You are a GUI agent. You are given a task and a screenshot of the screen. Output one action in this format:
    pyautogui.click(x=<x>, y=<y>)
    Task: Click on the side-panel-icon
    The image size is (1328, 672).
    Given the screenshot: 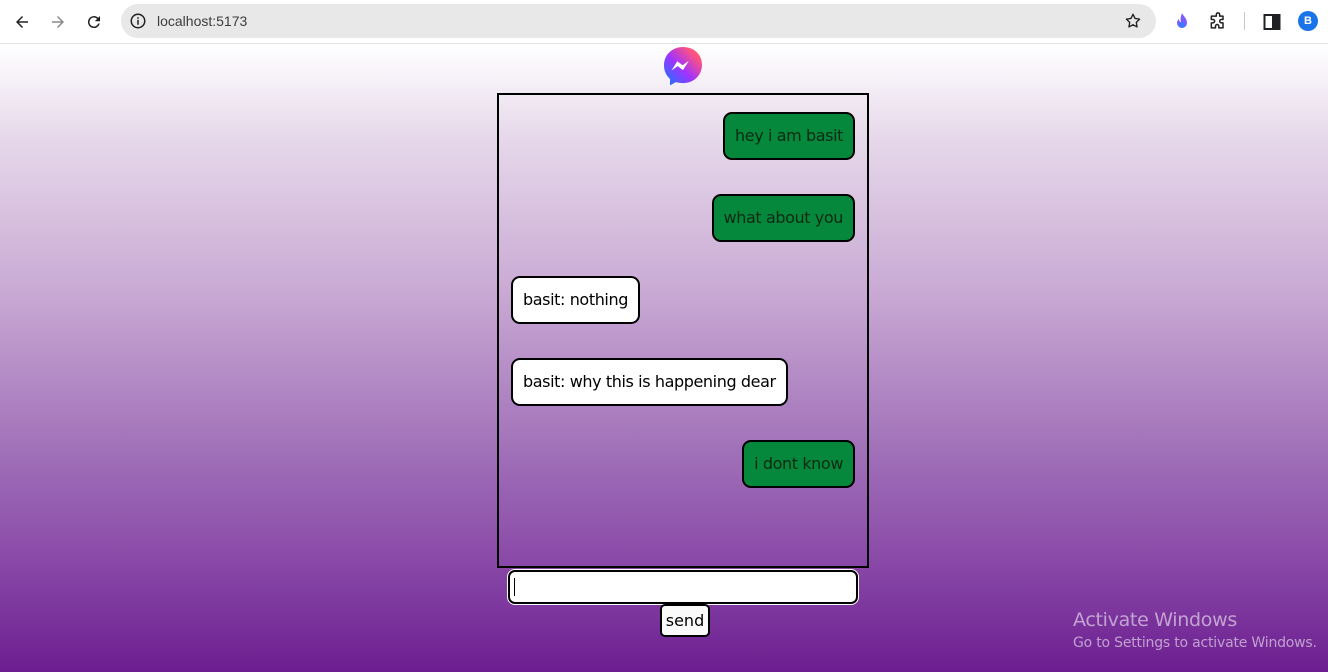 What is the action you would take?
    pyautogui.click(x=1272, y=22)
    